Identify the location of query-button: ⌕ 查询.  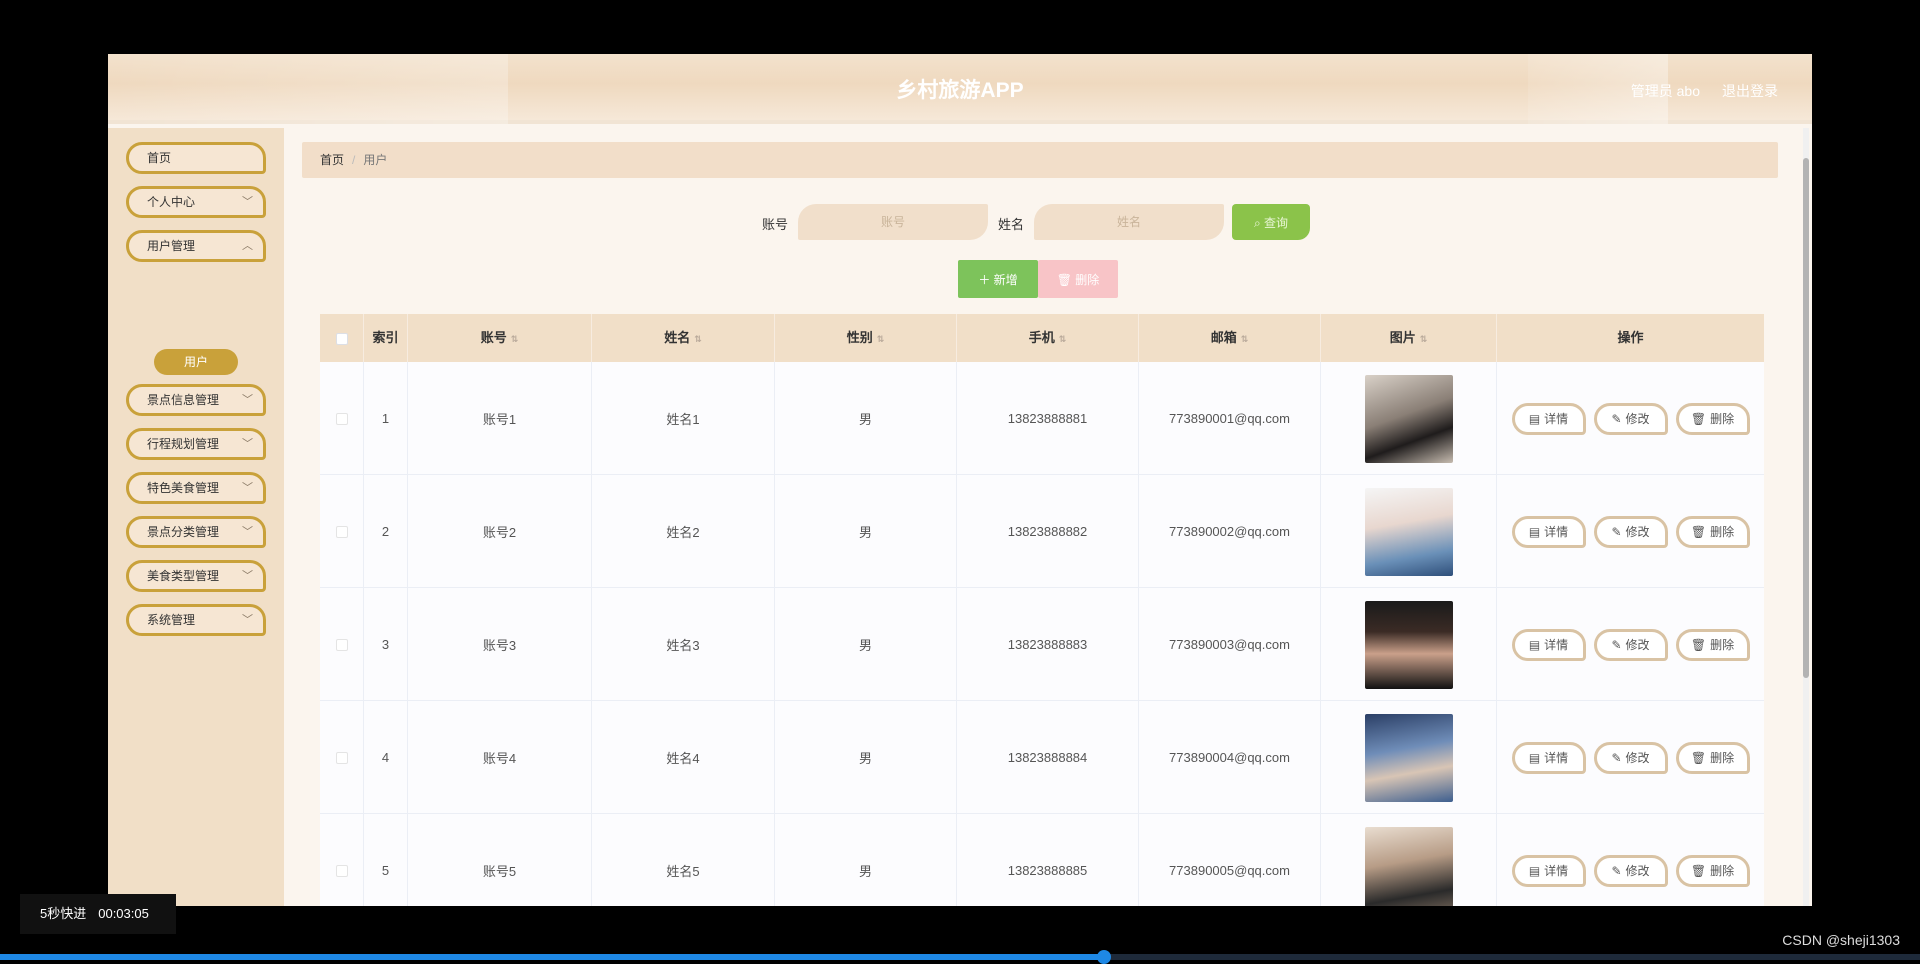
(1271, 222).